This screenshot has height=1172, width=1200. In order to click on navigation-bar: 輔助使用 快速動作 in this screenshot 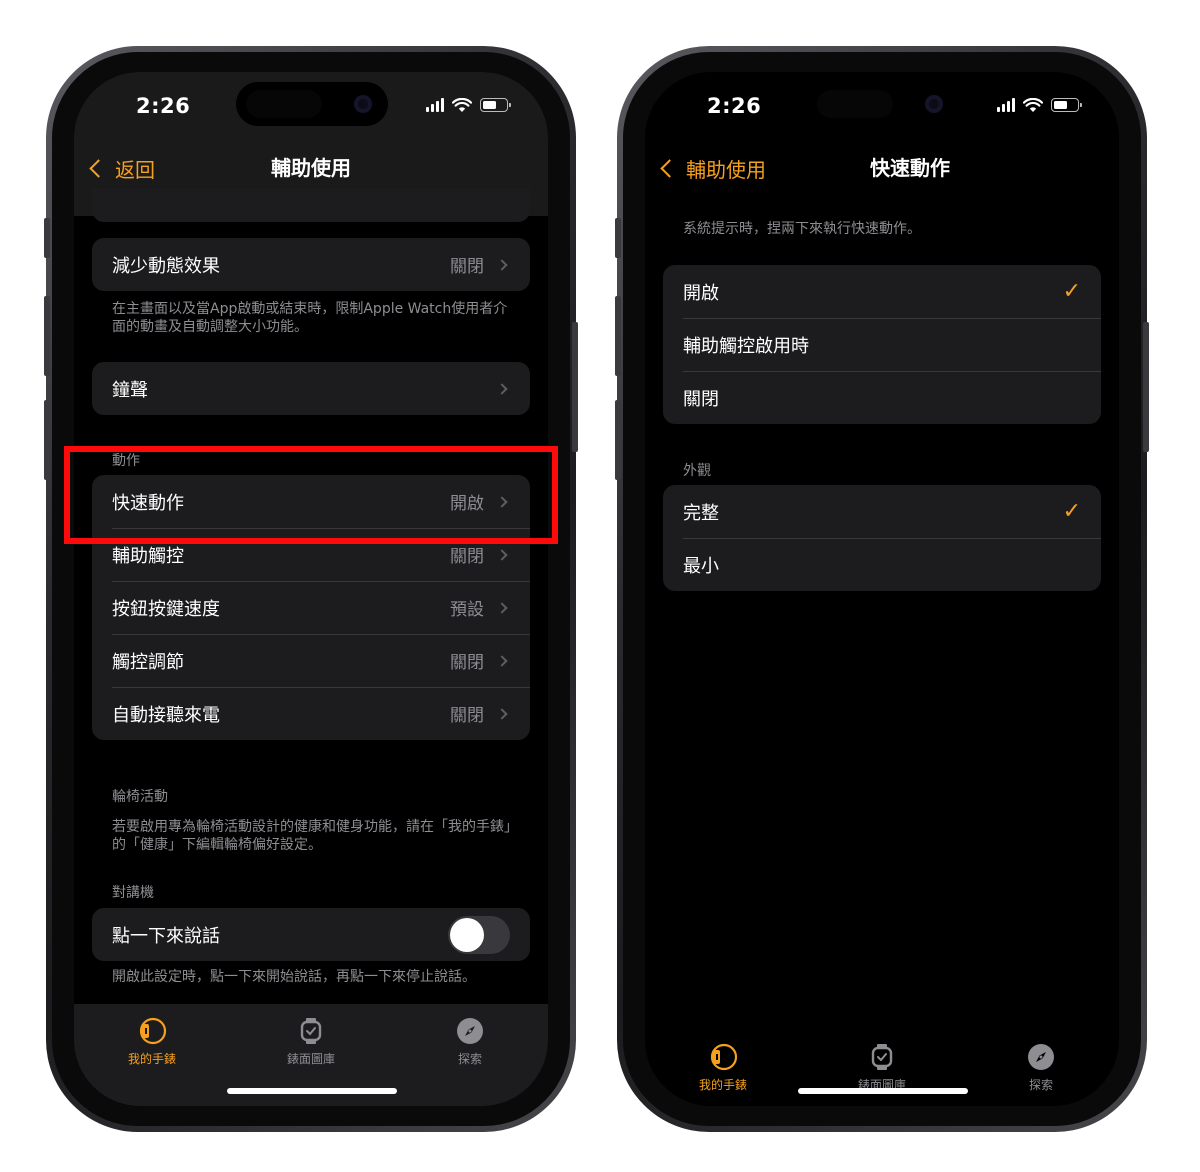, I will do `click(882, 168)`.